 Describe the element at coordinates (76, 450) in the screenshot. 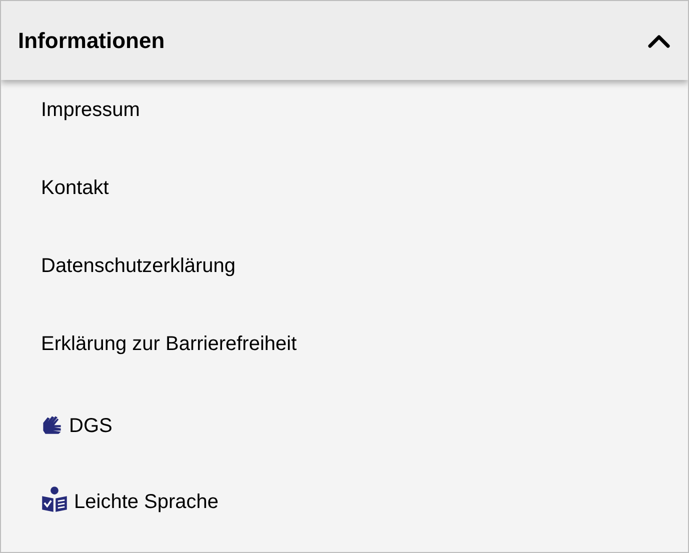

I see `menu-link: DGS` at that location.